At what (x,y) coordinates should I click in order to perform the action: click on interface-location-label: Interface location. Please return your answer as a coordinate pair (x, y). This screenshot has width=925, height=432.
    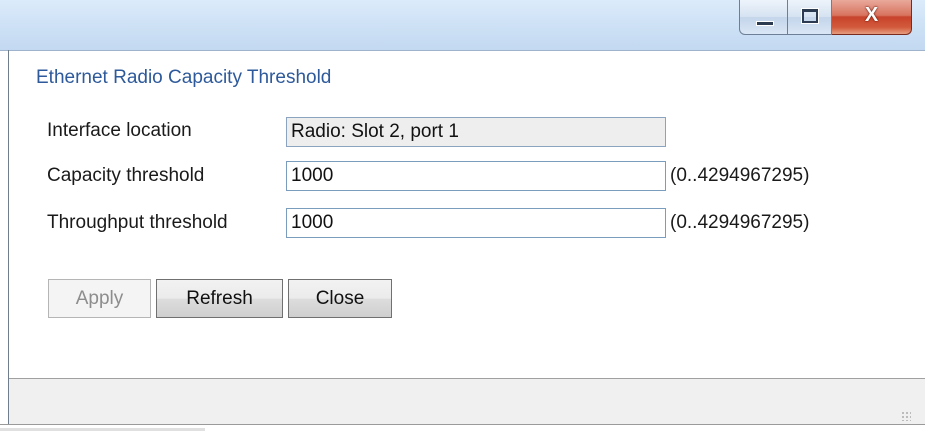
    Looking at the image, I should click on (119, 130).